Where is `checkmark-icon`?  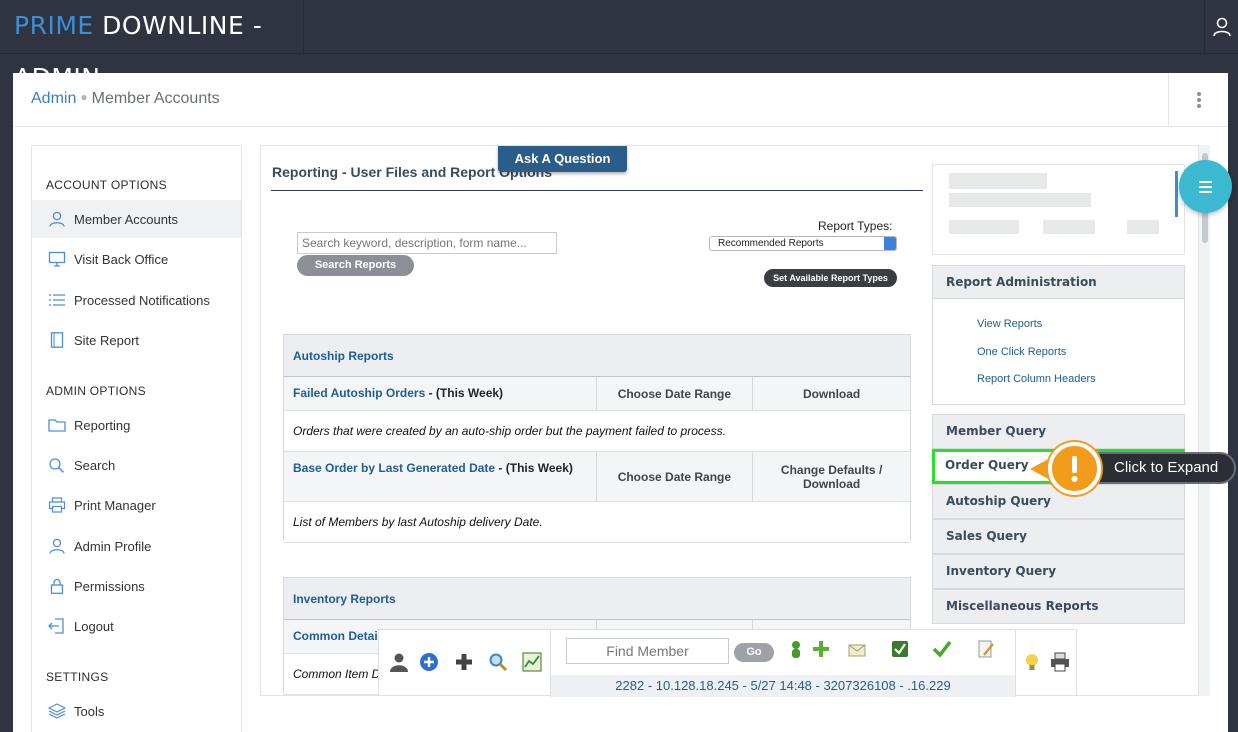 checkmark-icon is located at coordinates (942, 649).